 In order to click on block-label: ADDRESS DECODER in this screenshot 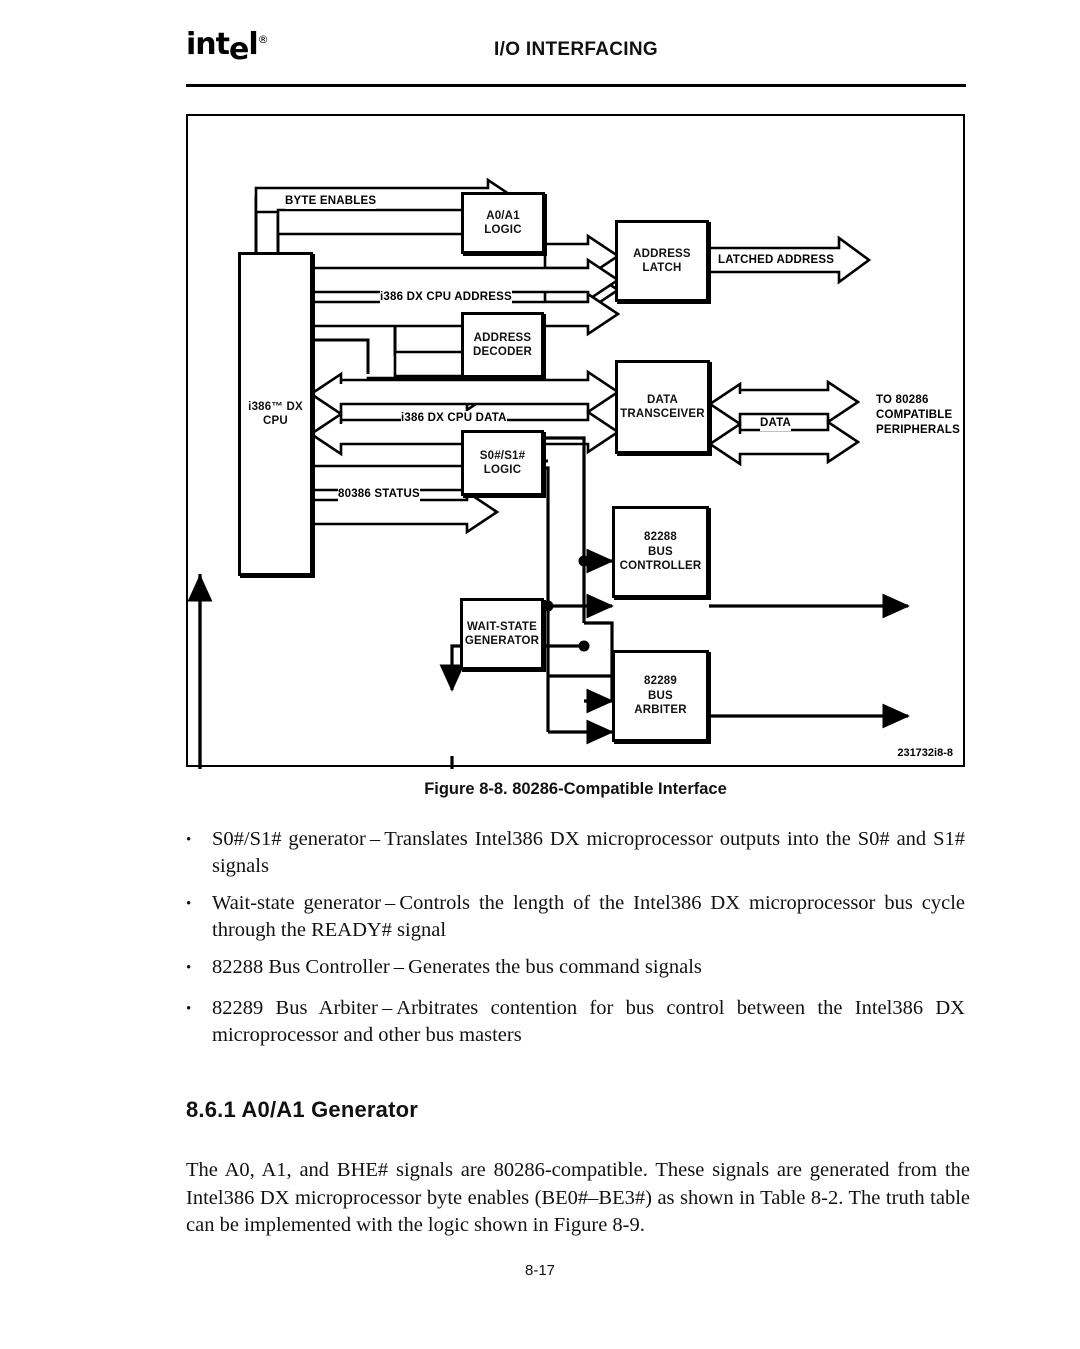, I will do `click(502, 344)`.